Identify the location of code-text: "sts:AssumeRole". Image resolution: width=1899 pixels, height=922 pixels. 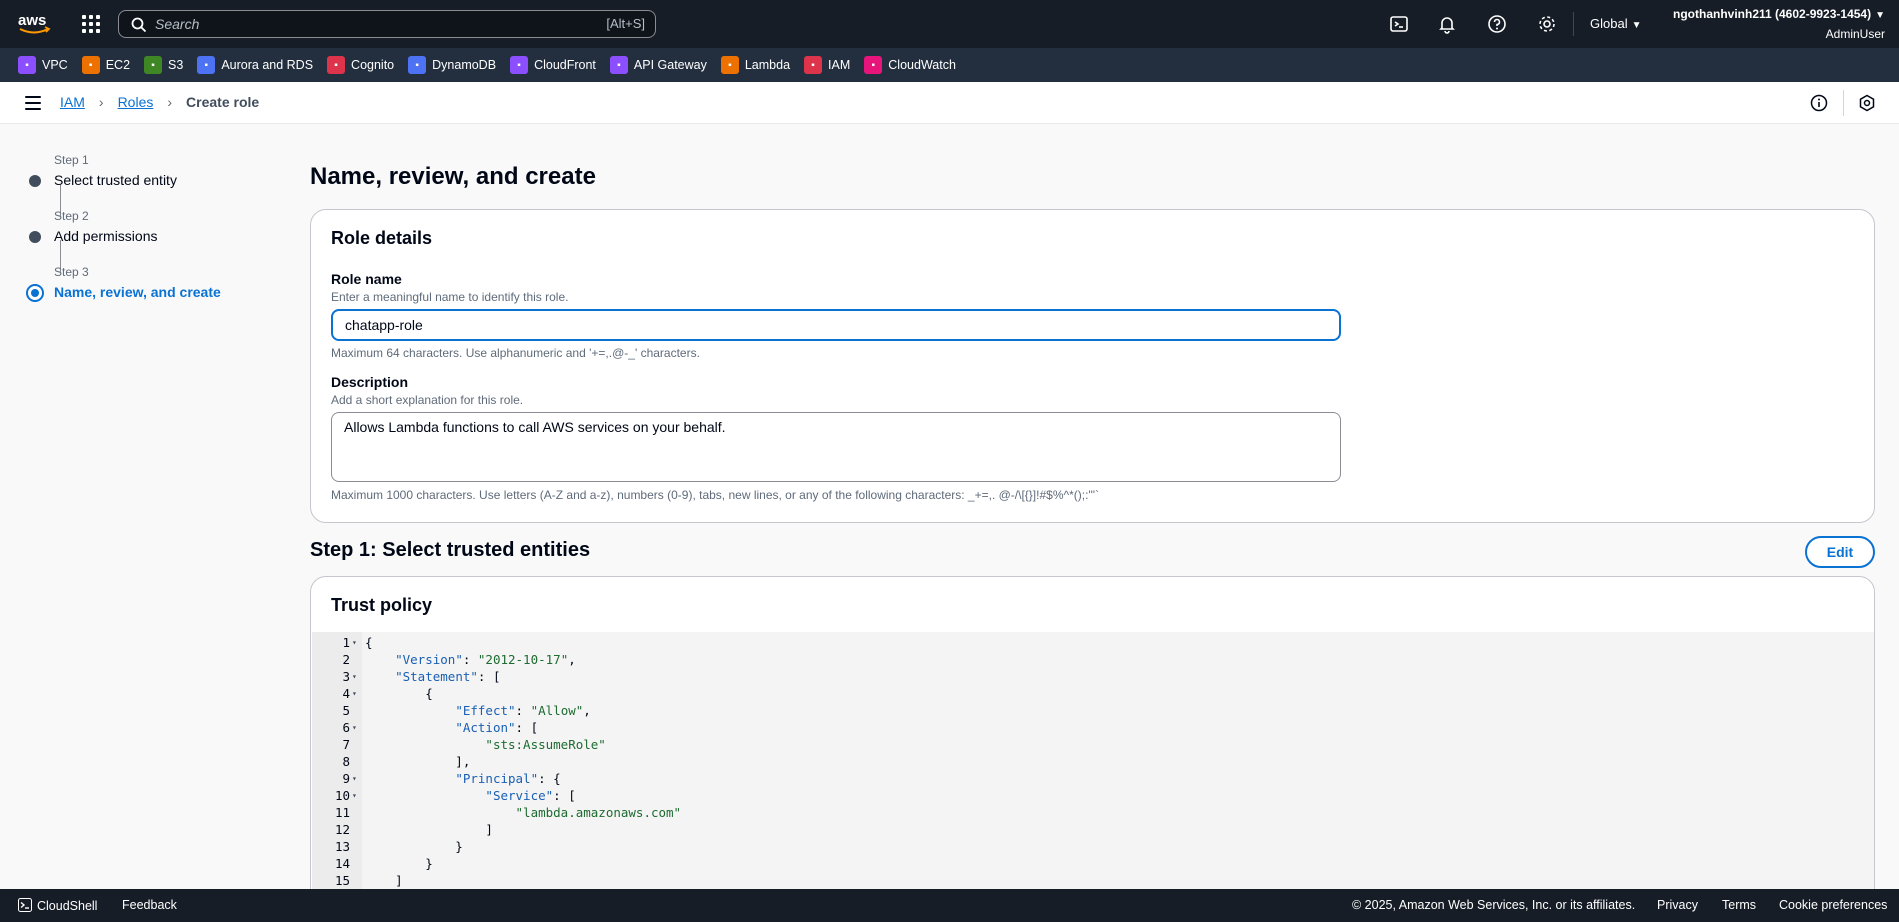
(545, 744).